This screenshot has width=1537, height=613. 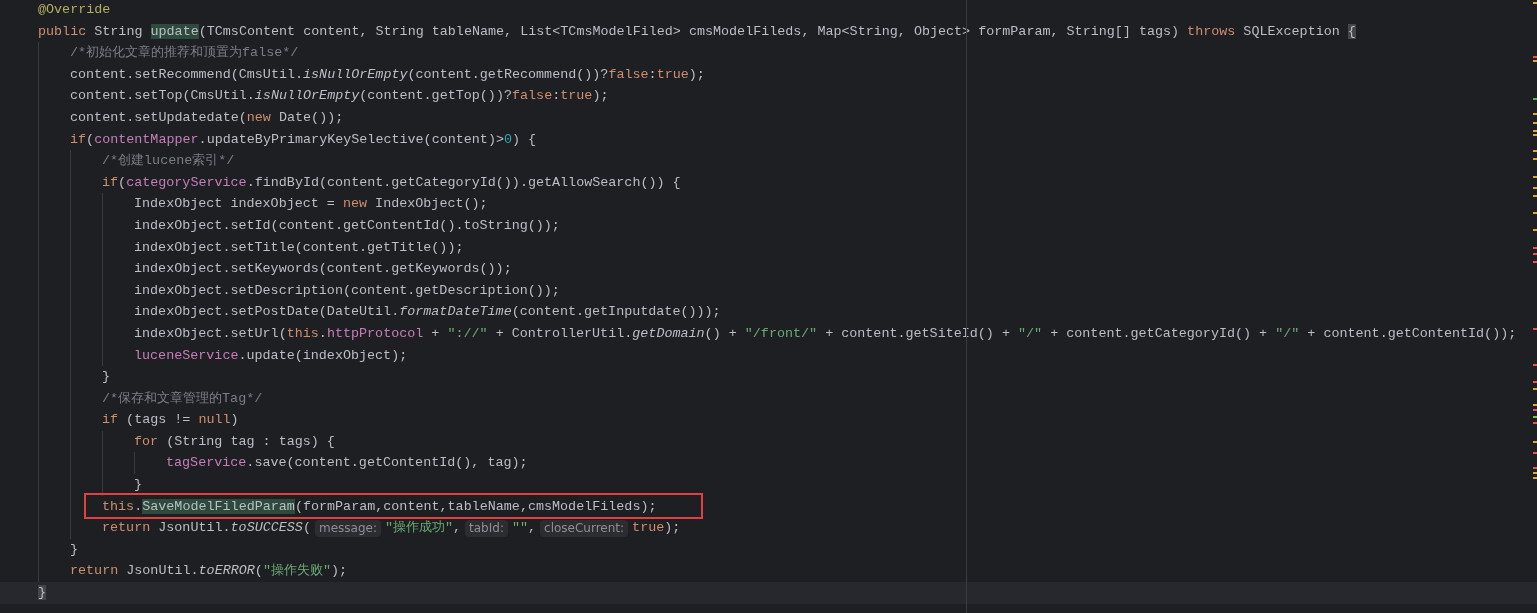 What do you see at coordinates (234, 441) in the screenshot?
I see `code-text: for (String tag : tags) {` at bounding box center [234, 441].